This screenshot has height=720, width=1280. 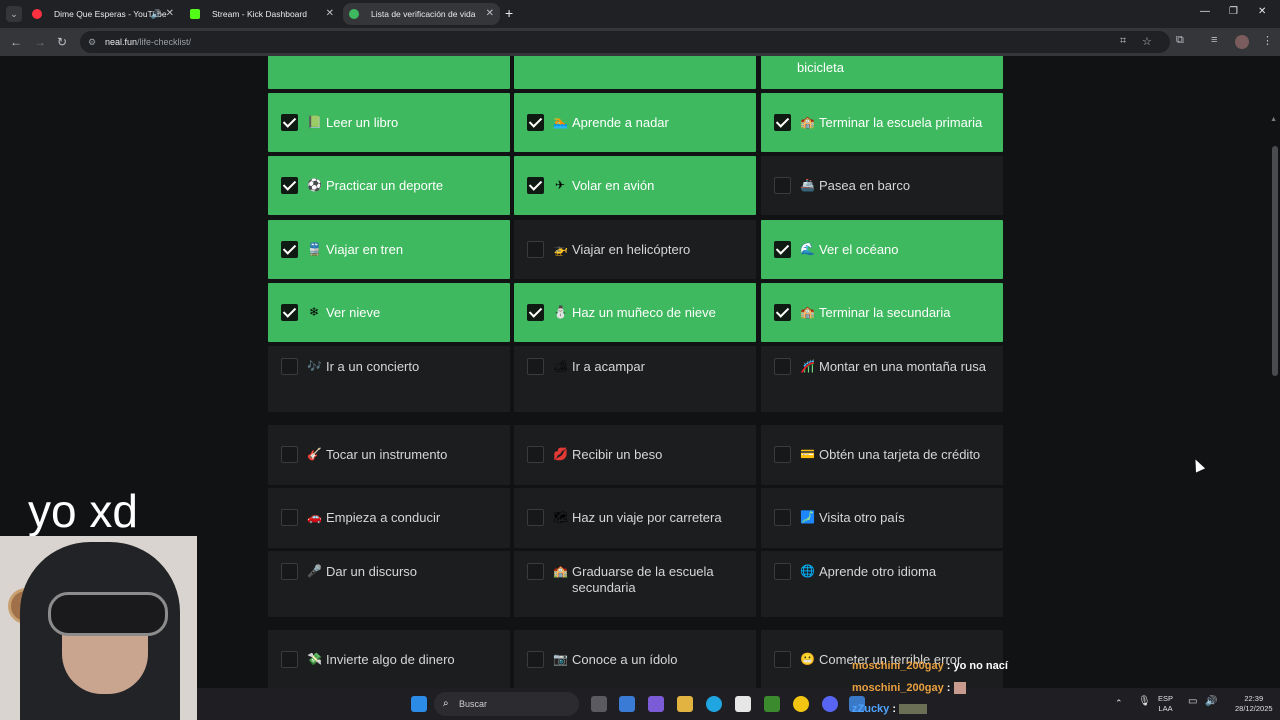 I want to click on restore-icon: ❐, so click(x=1233, y=11).